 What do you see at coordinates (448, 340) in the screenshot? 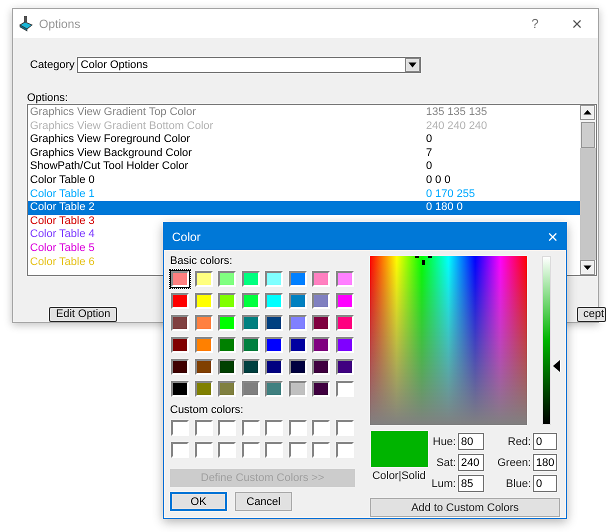
I see `color-spectrum` at bounding box center [448, 340].